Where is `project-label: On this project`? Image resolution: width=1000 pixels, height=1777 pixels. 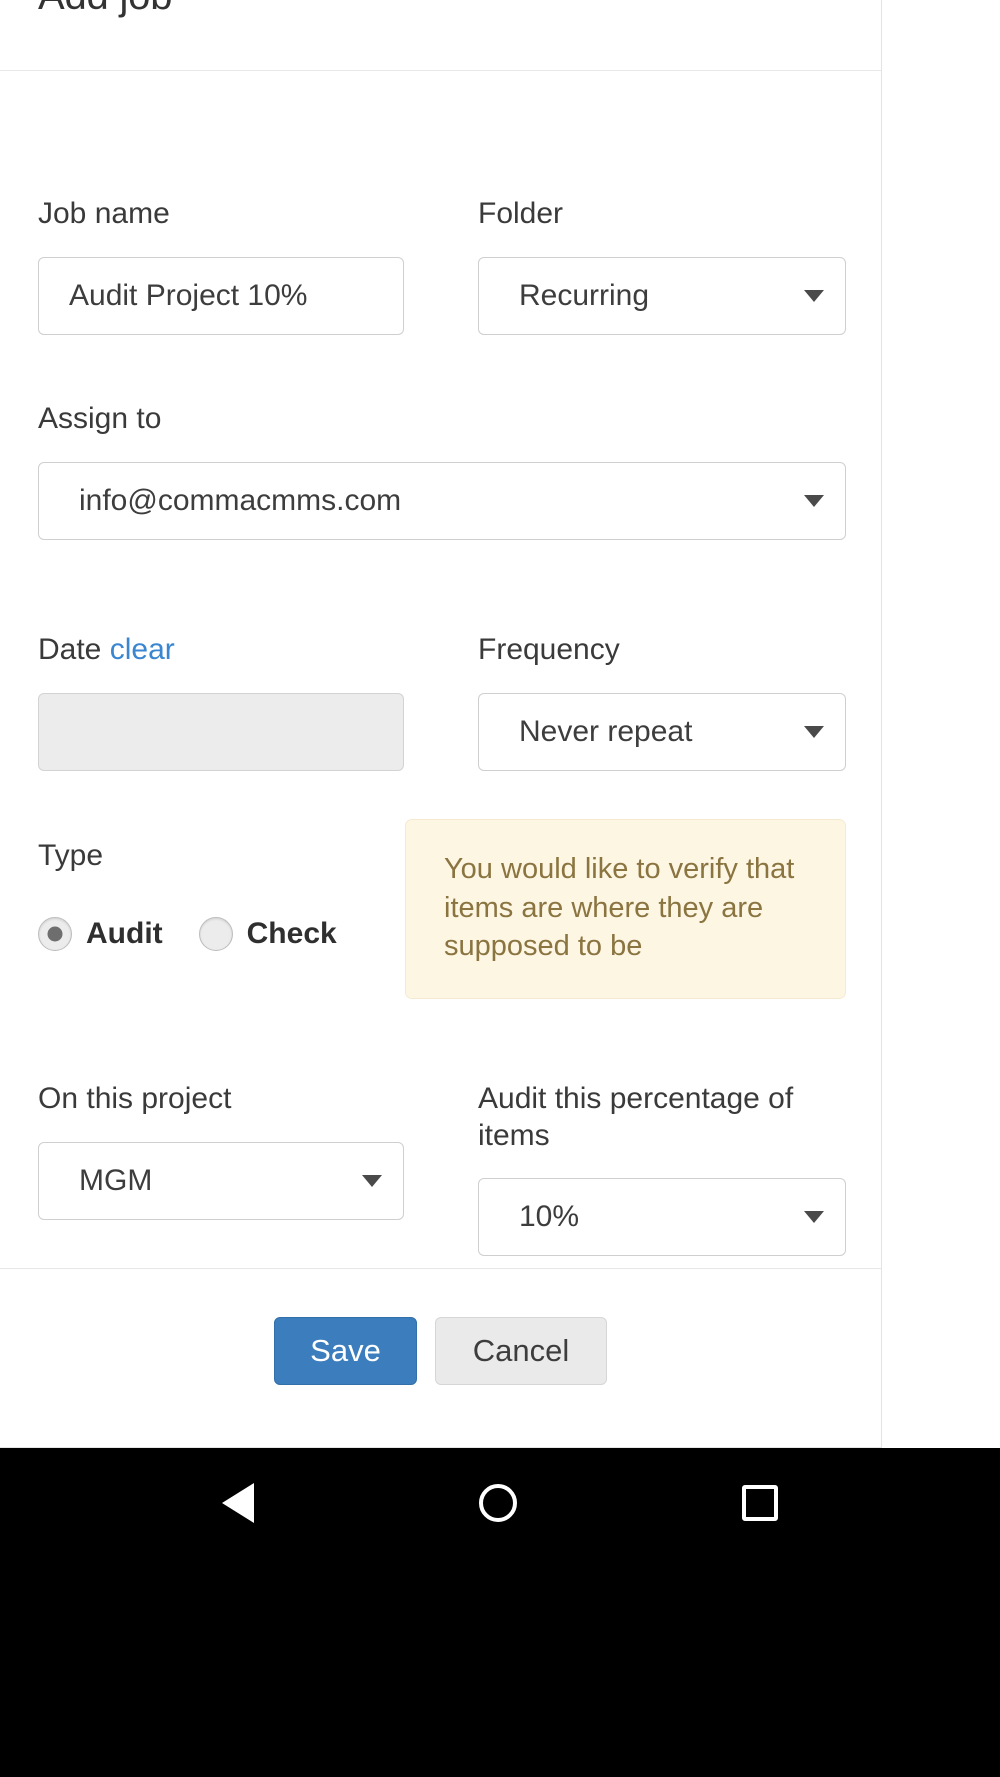
project-label: On this project is located at coordinates (135, 1098).